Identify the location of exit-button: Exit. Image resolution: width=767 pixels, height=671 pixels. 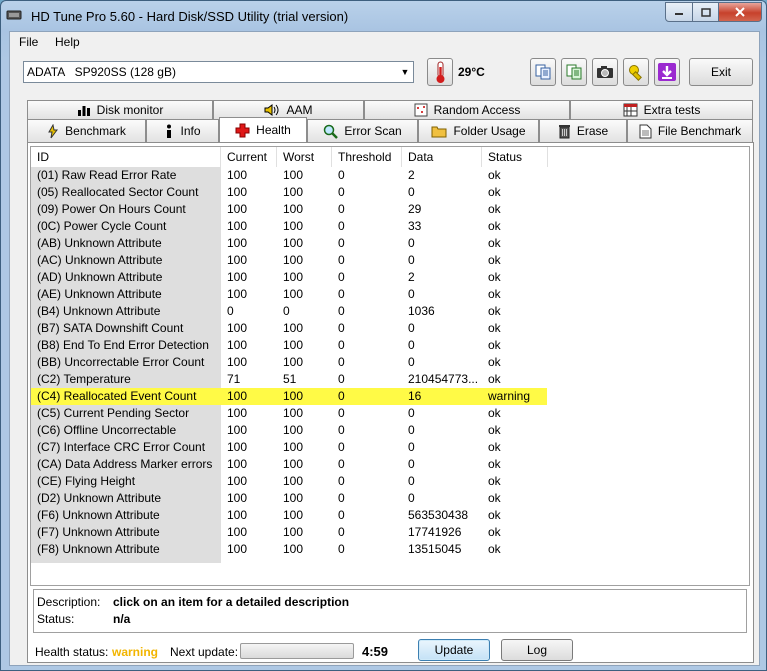
(721, 72).